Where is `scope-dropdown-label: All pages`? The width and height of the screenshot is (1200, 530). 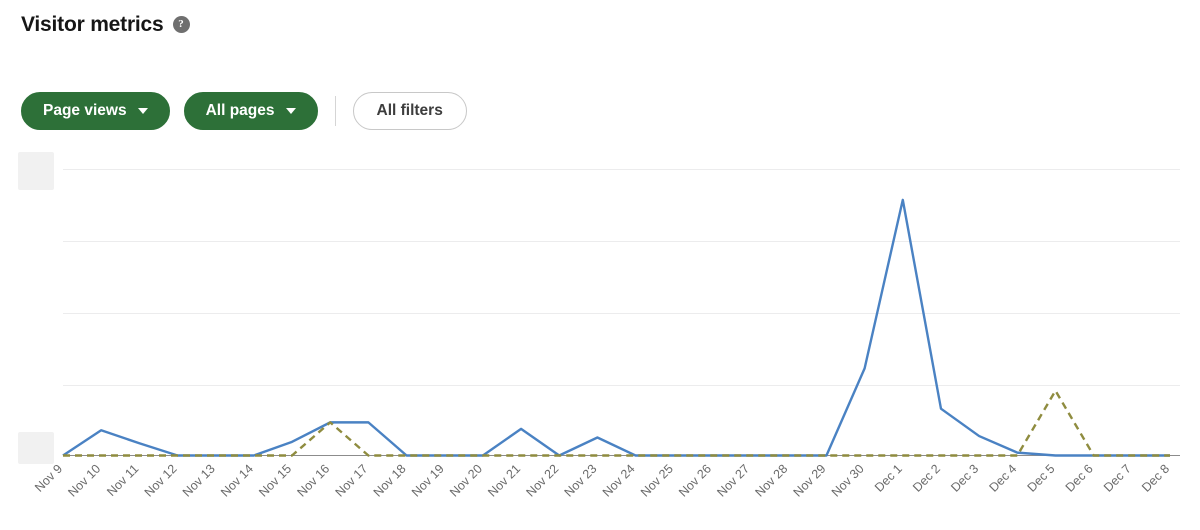 scope-dropdown-label: All pages is located at coordinates (240, 111).